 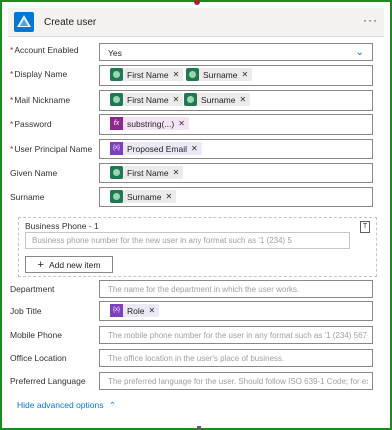 I want to click on token-proposed-email: {x} Proposed Email ✕, so click(x=156, y=148).